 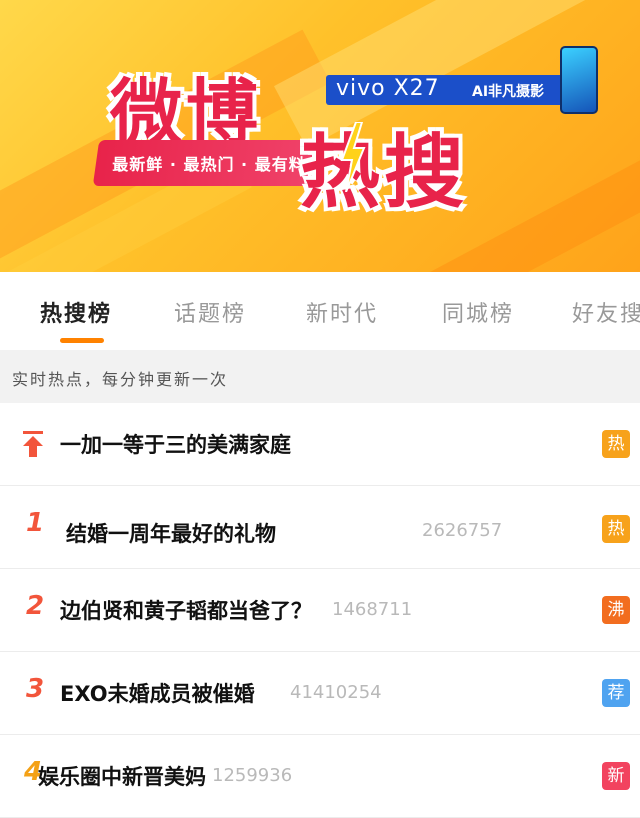 I want to click on item-rank: 1, so click(x=35, y=523).